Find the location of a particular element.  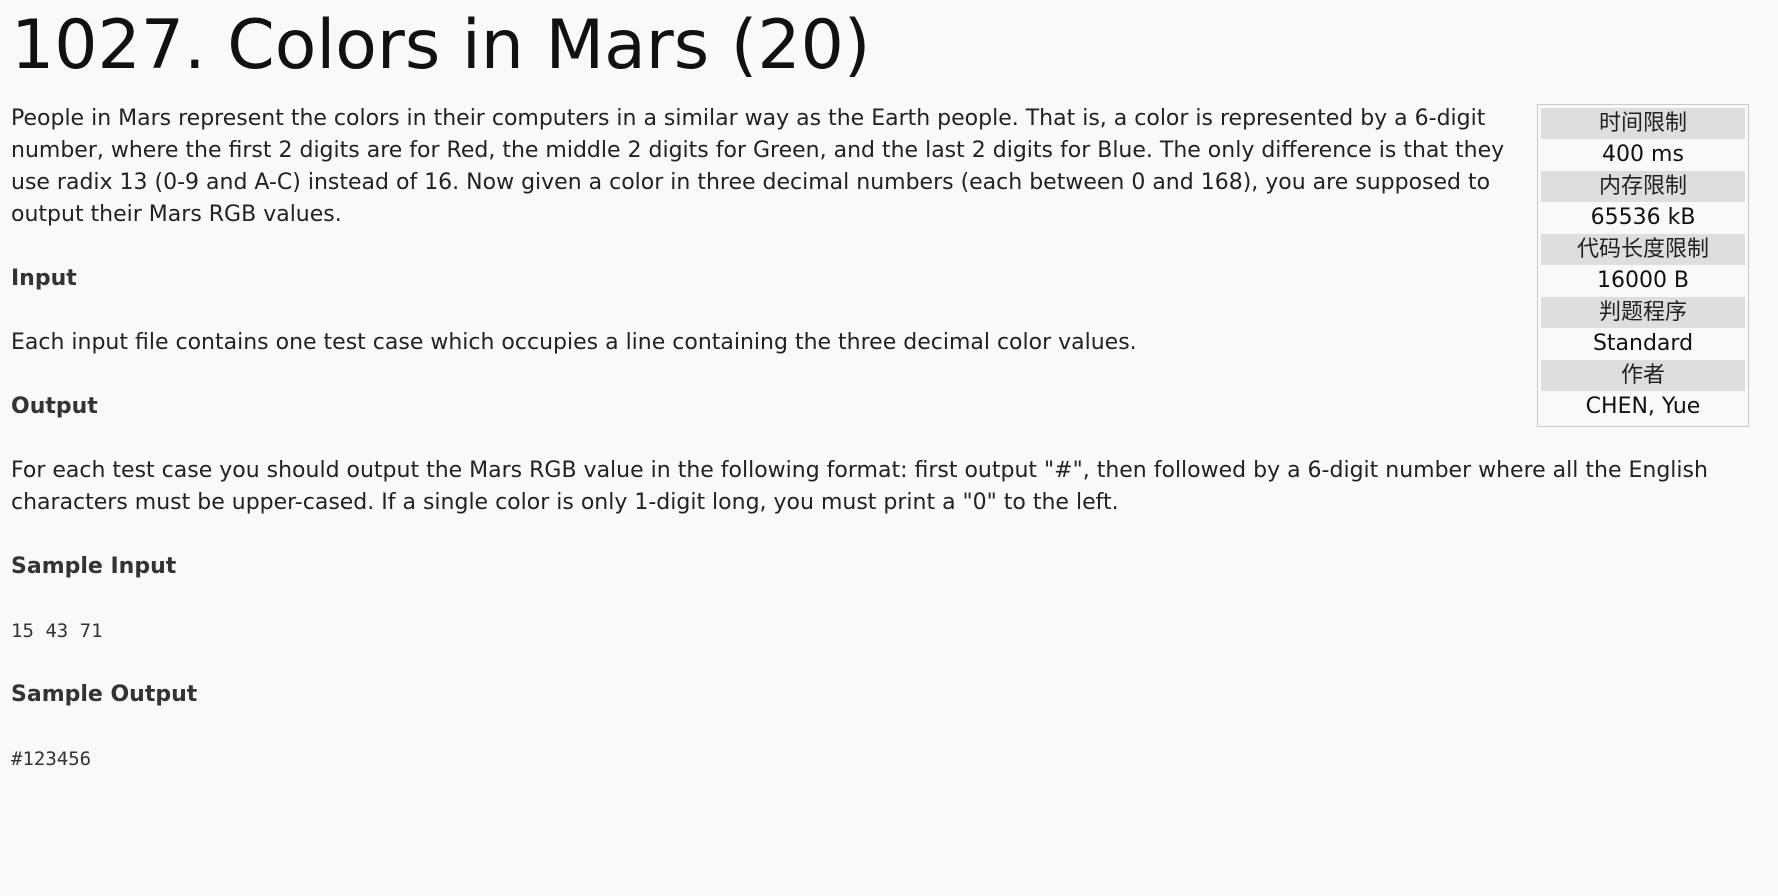

memory-limit-label: 内存限制 is located at coordinates (1643, 186).